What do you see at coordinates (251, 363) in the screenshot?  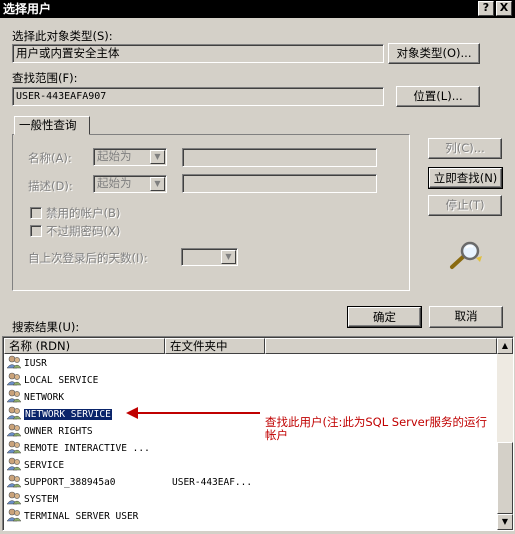 I see `table-row: IUSR` at bounding box center [251, 363].